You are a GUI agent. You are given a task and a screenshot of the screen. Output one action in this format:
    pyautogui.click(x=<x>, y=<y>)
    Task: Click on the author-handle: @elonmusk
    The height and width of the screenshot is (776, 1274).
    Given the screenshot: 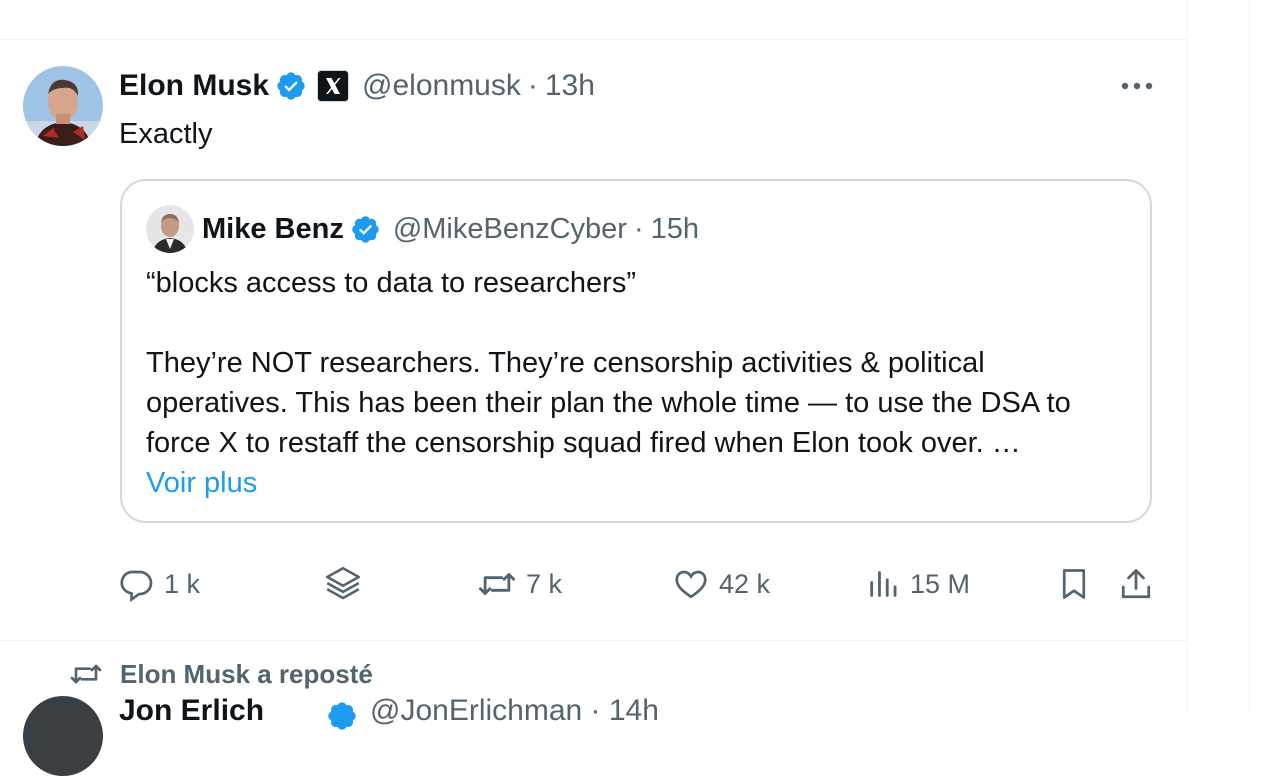 What is the action you would take?
    pyautogui.click(x=441, y=86)
    